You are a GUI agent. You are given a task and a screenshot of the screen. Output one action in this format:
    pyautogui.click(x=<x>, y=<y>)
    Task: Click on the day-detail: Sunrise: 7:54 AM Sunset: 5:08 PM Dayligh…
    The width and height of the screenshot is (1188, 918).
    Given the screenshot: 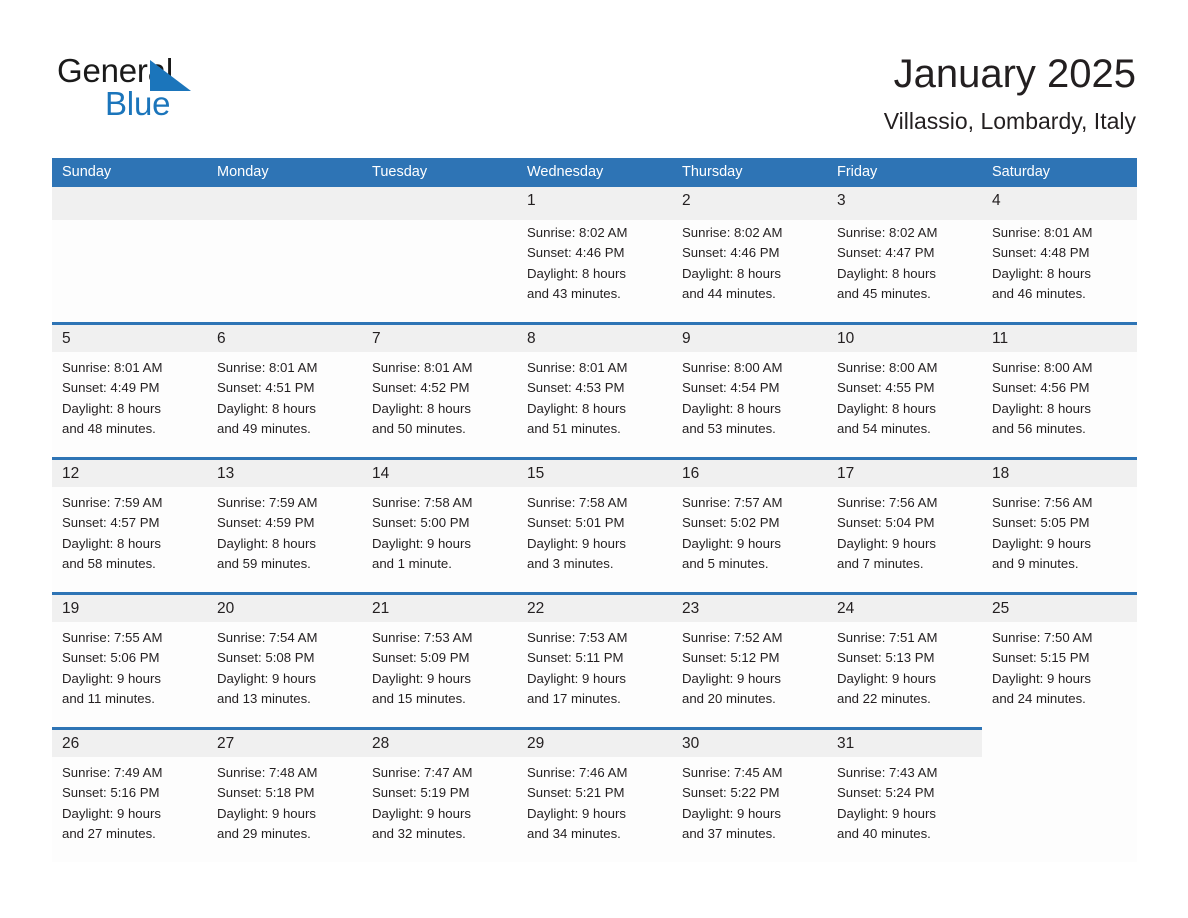 What is the action you would take?
    pyautogui.click(x=284, y=665)
    